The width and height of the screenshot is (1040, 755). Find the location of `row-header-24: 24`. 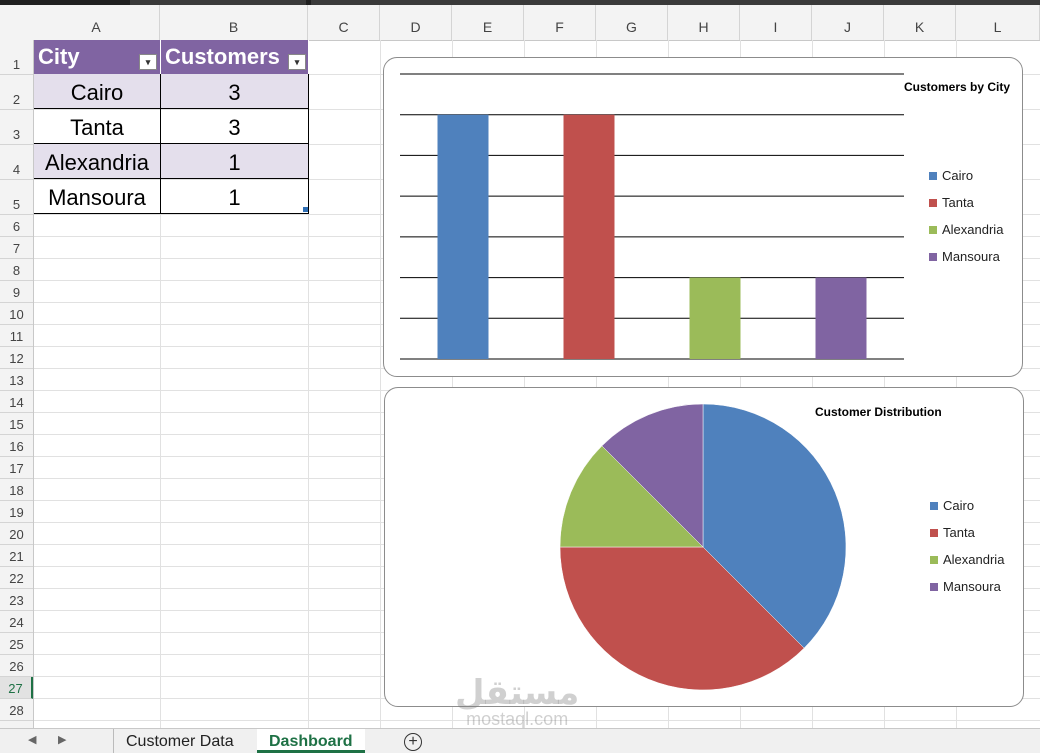

row-header-24: 24 is located at coordinates (16, 622).